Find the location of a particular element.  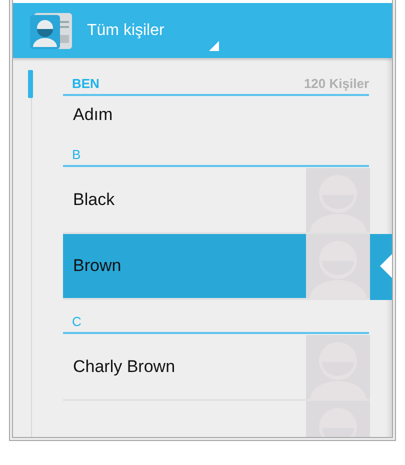

section-letter: C is located at coordinates (77, 321).